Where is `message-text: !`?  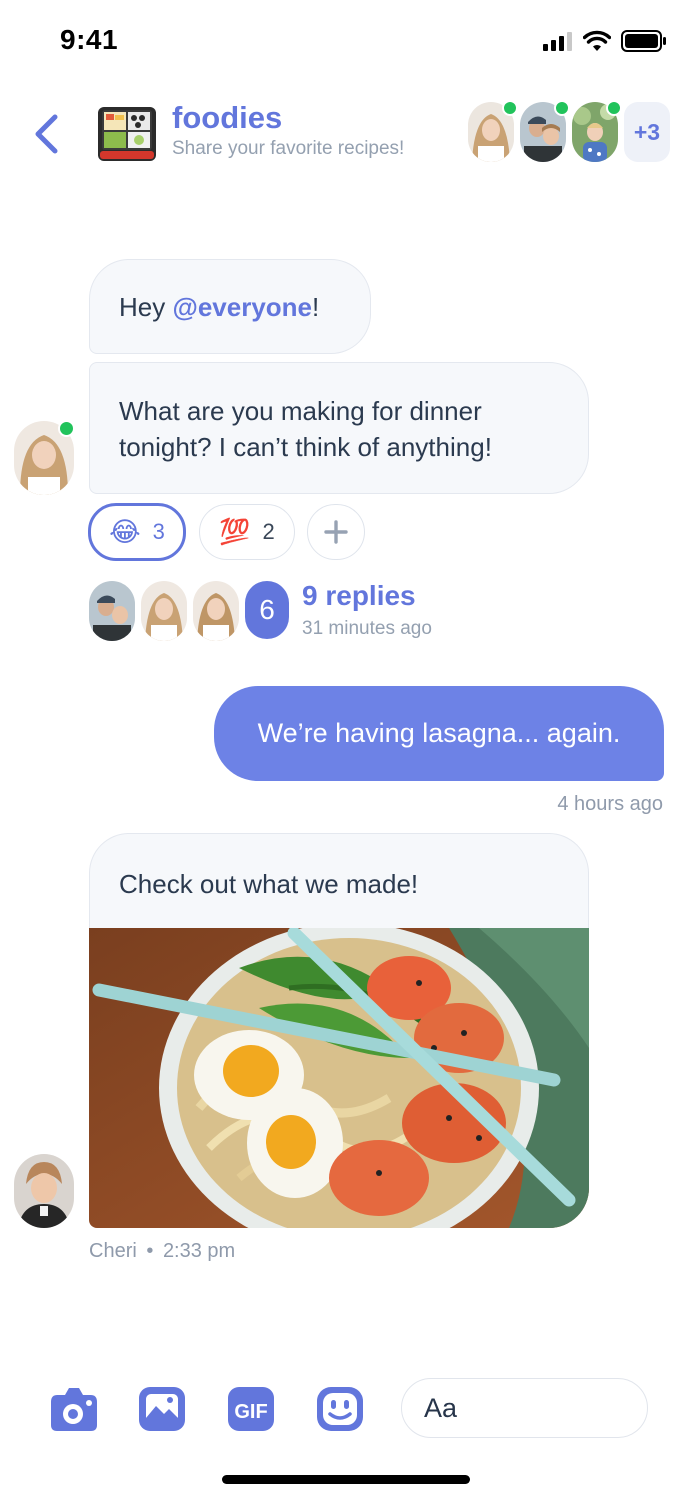
message-text: ! is located at coordinates (316, 307).